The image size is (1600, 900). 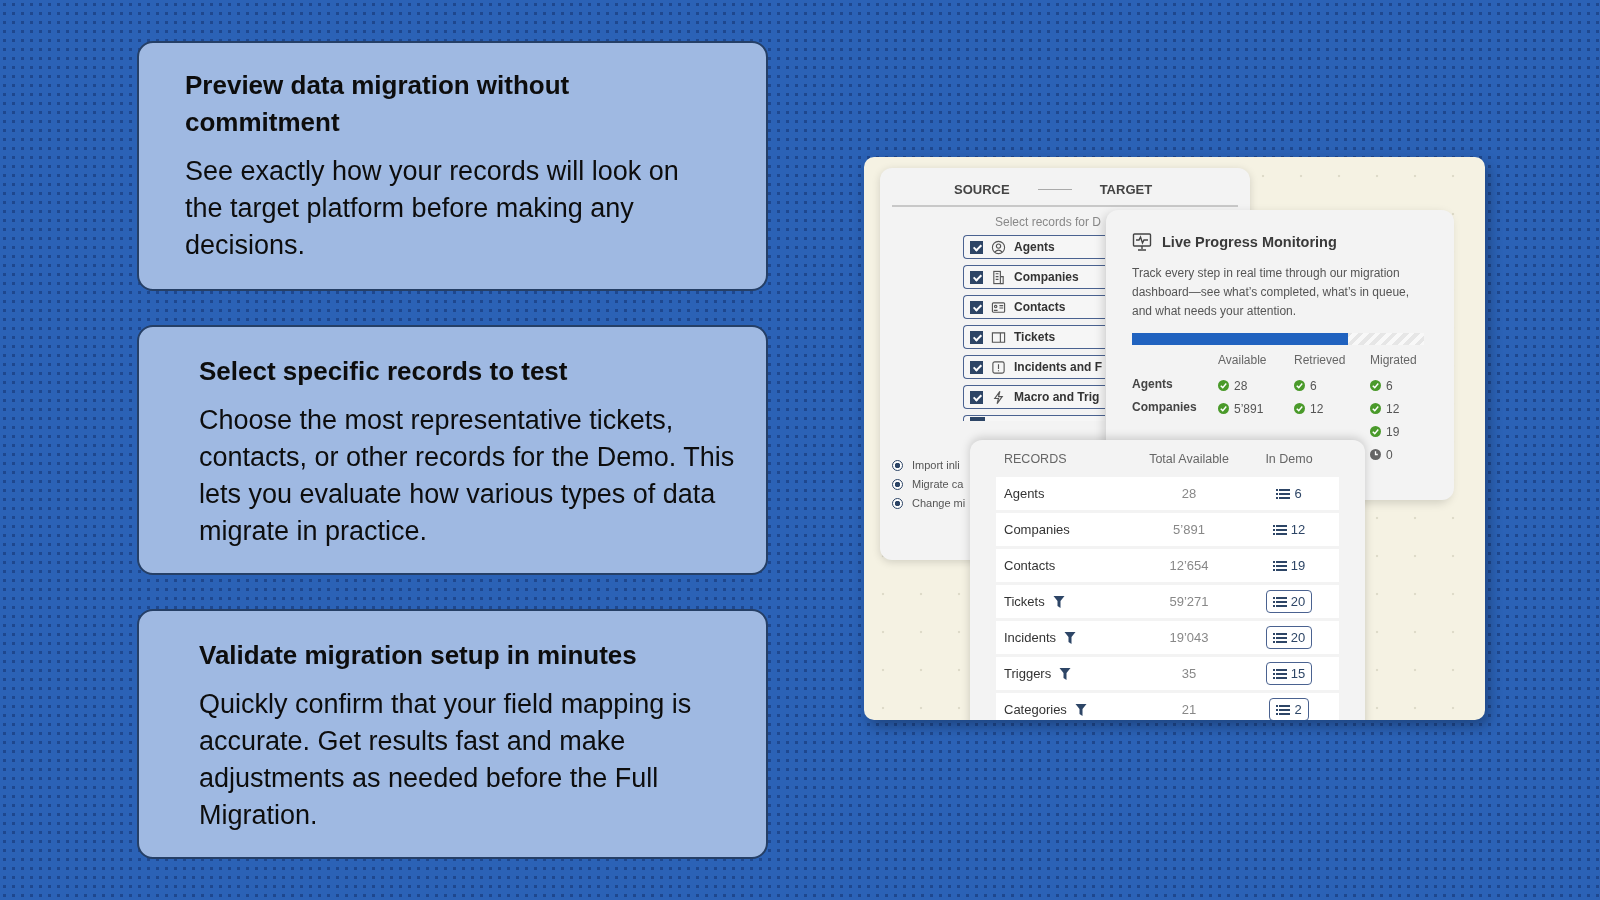 What do you see at coordinates (1289, 565) in the screenshot?
I see `demo-count: 19` at bounding box center [1289, 565].